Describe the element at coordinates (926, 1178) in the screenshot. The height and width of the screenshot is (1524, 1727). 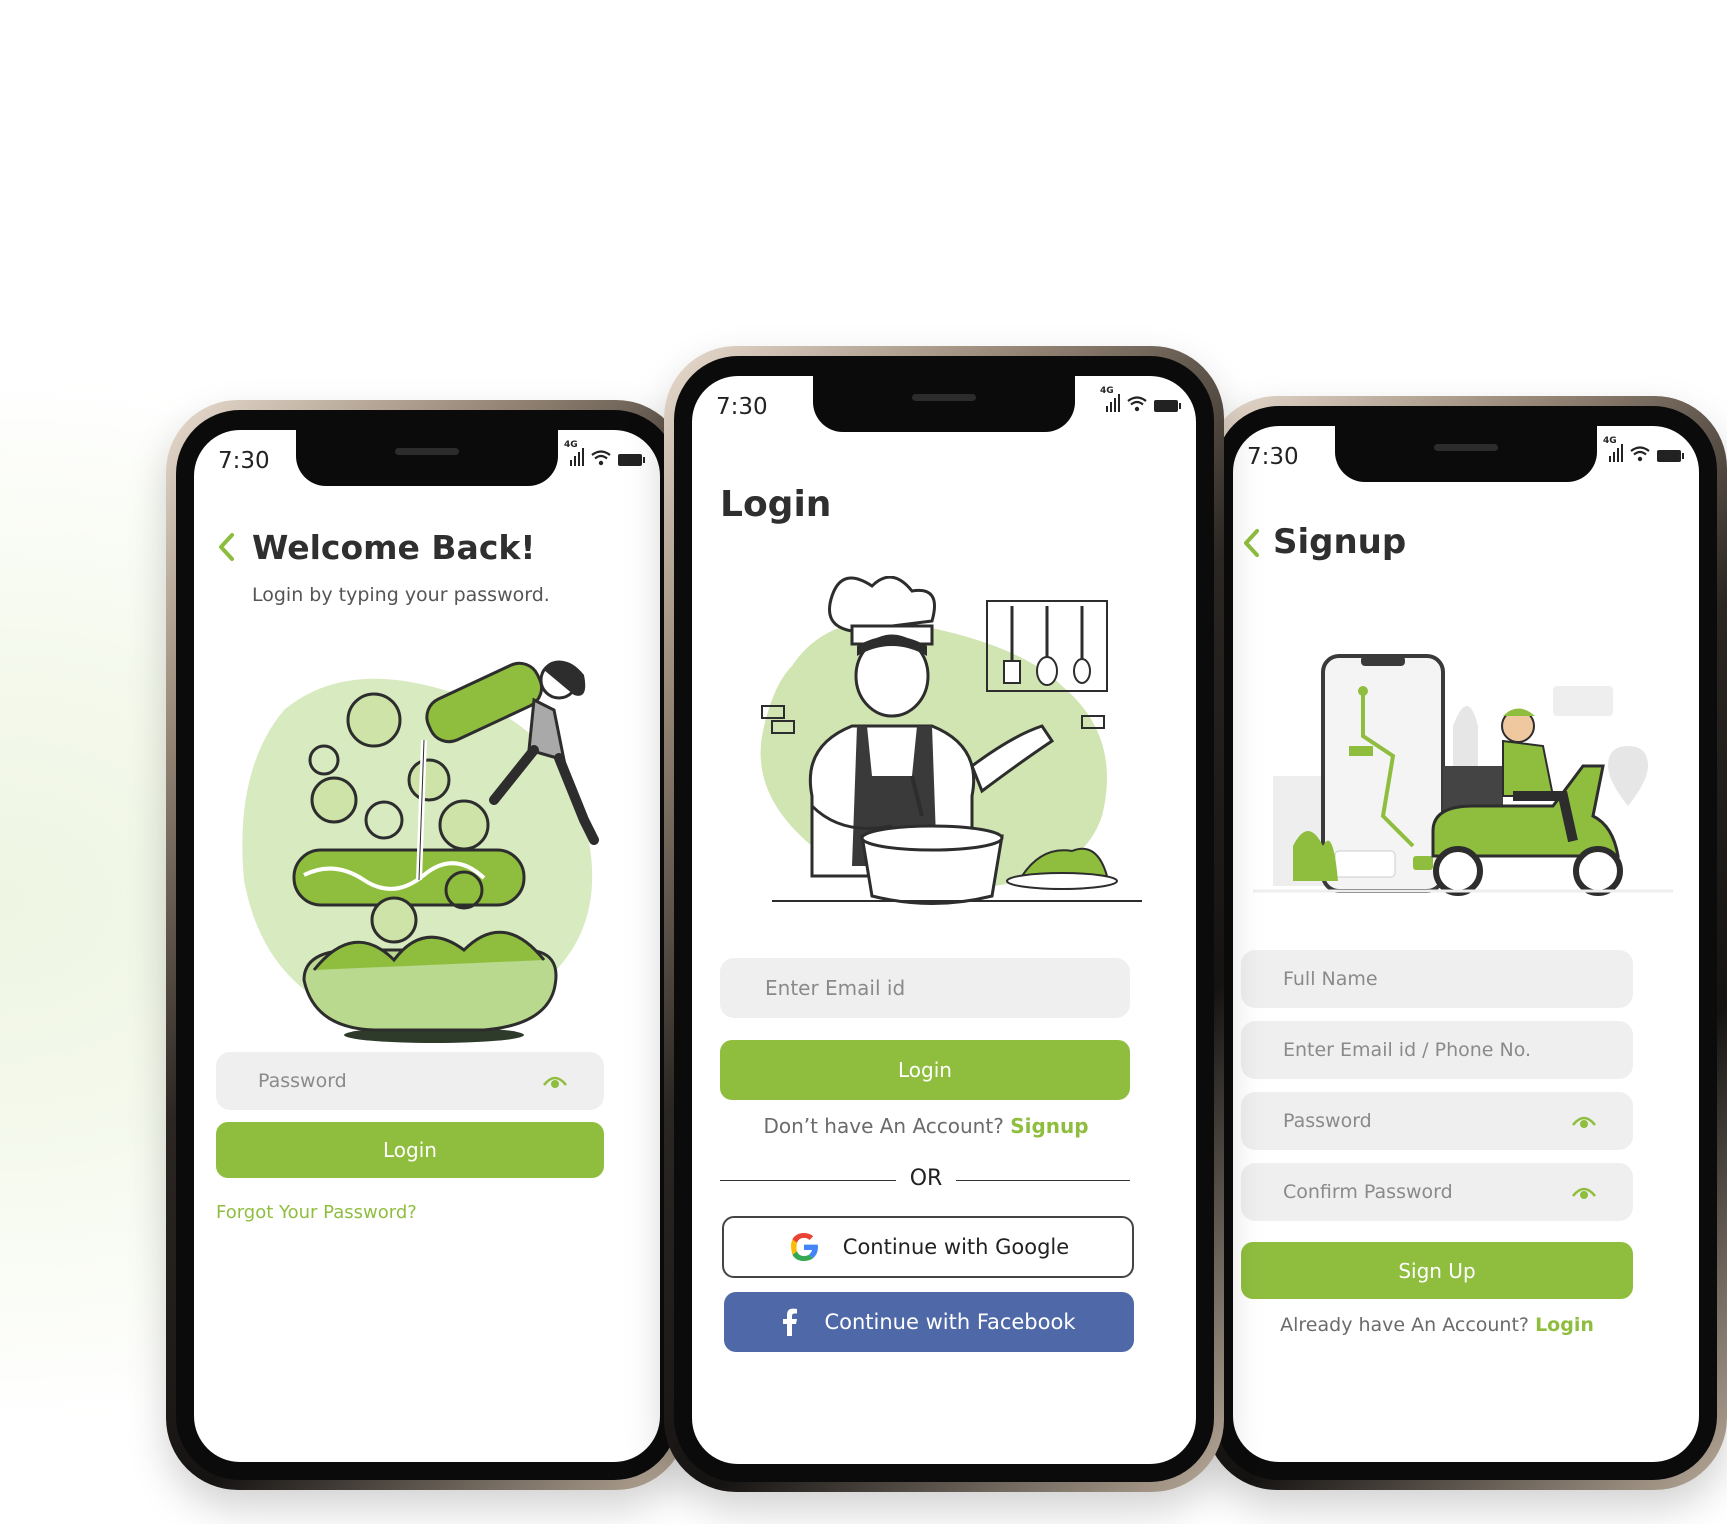
I see `or-label: OR` at that location.